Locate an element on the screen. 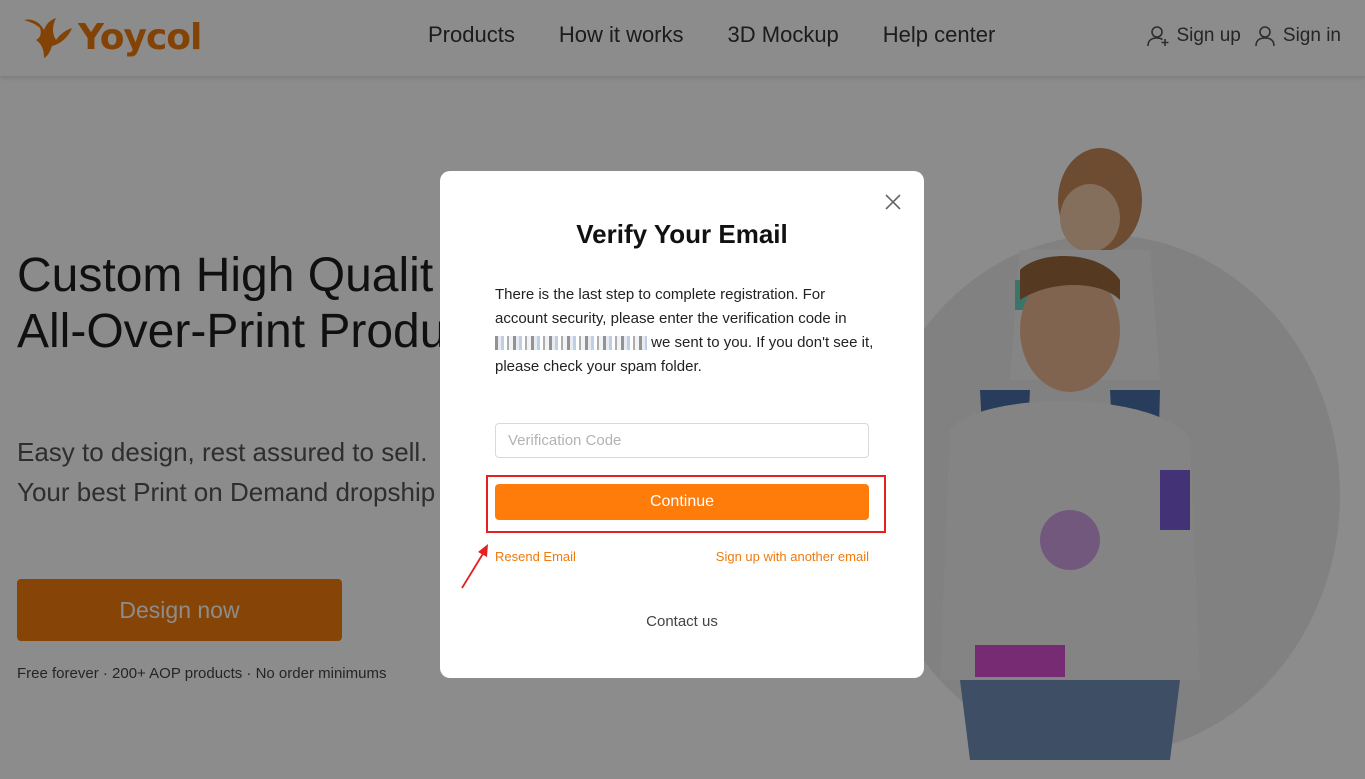  close-icon is located at coordinates (893, 202).